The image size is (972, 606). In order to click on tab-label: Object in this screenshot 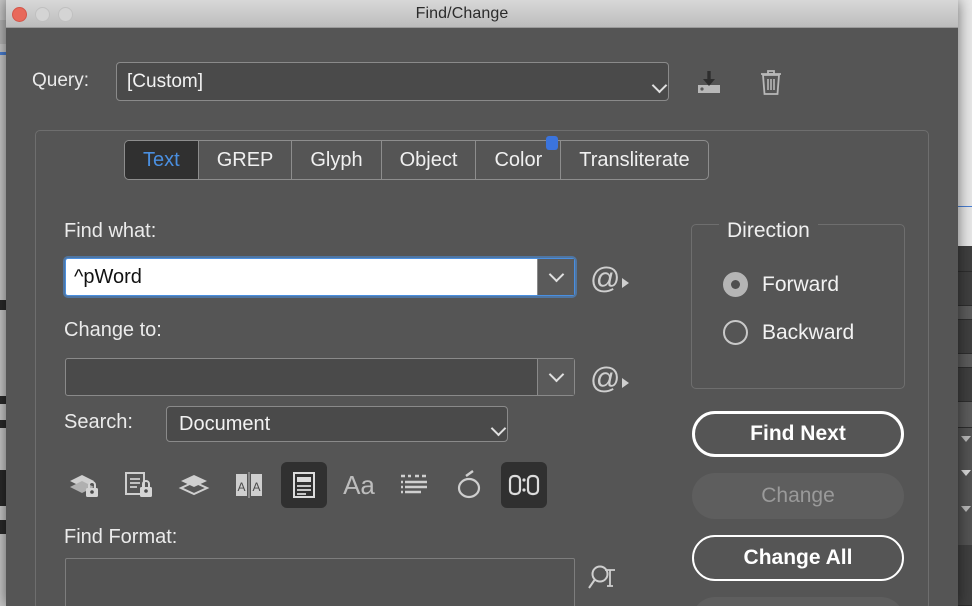, I will do `click(428, 159)`.